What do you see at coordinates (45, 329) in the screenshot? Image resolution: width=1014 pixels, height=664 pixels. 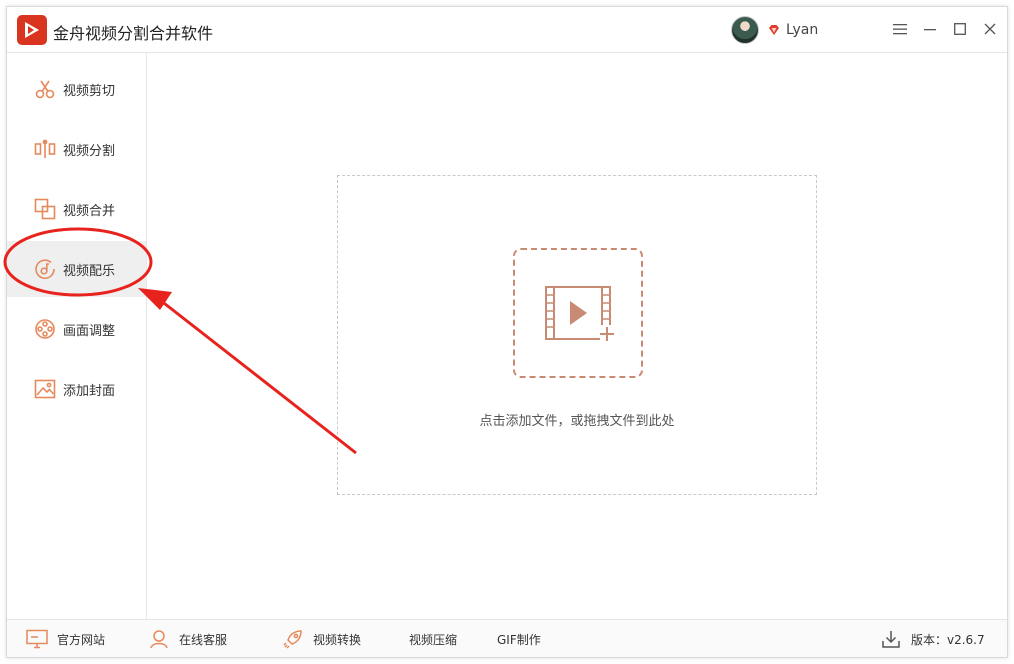 I see `film-reel-icon` at bounding box center [45, 329].